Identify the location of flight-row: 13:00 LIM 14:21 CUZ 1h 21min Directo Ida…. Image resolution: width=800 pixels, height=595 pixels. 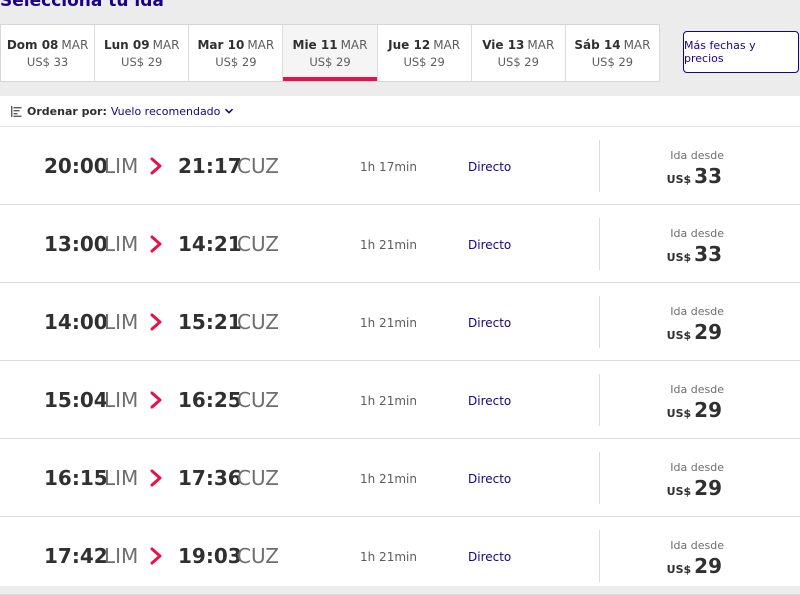
(400, 244).